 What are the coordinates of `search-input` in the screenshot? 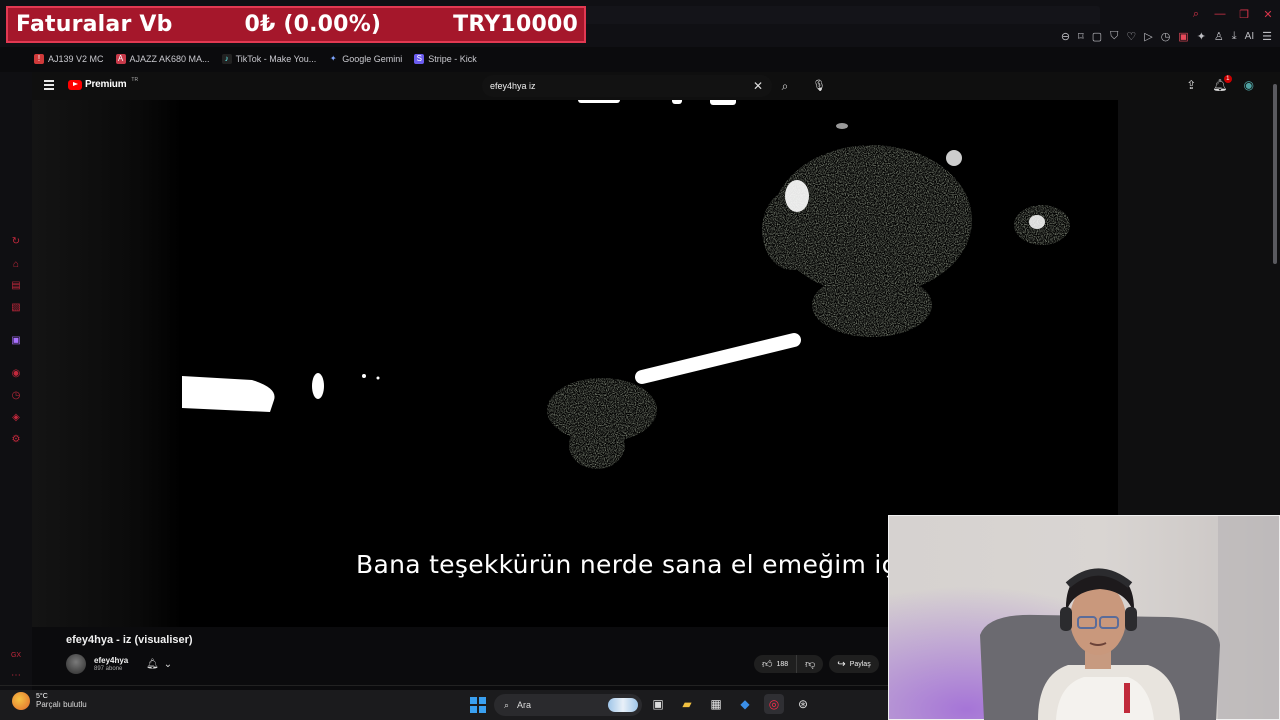 It's located at (621, 86).